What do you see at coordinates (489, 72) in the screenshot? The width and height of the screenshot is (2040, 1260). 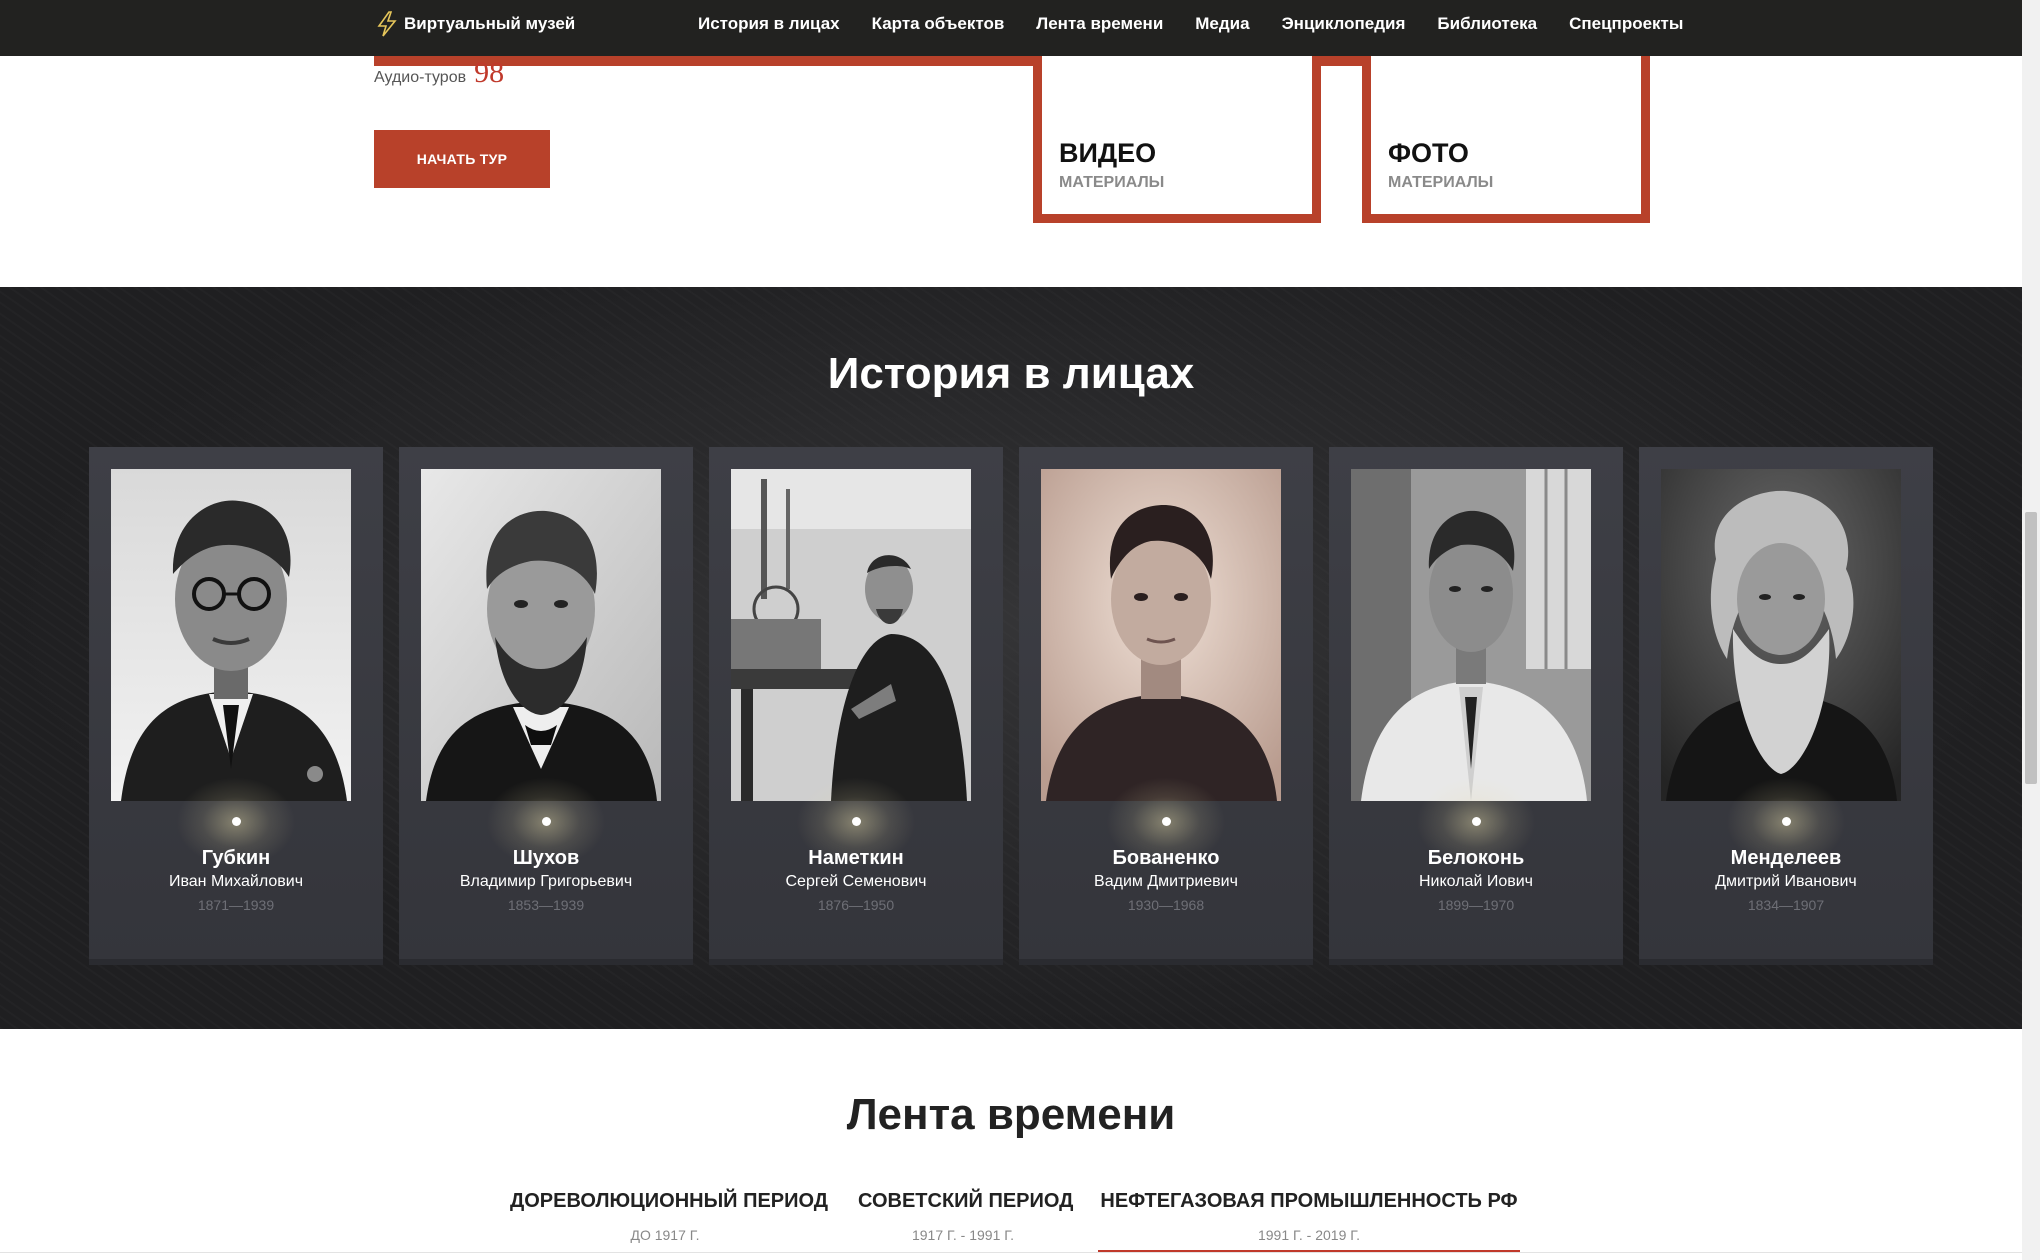 I see `audio-tours-count: 98` at bounding box center [489, 72].